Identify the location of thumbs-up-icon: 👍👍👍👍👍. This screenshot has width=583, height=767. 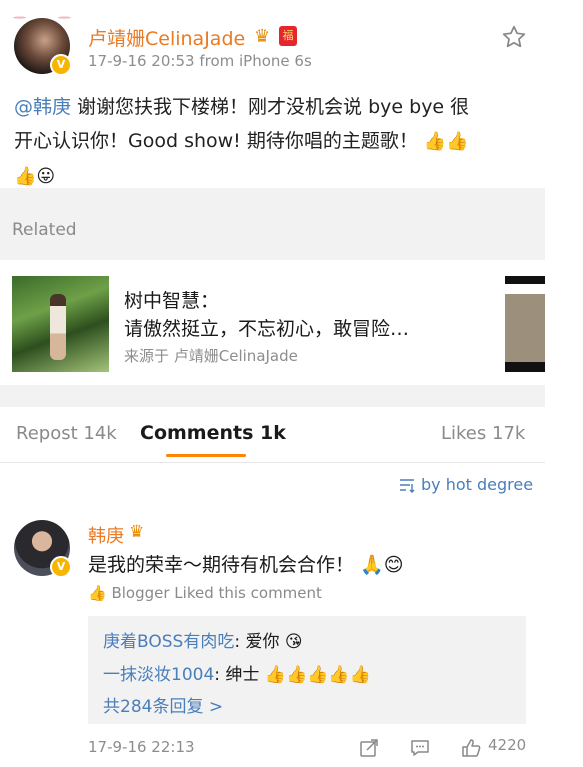
(317, 675).